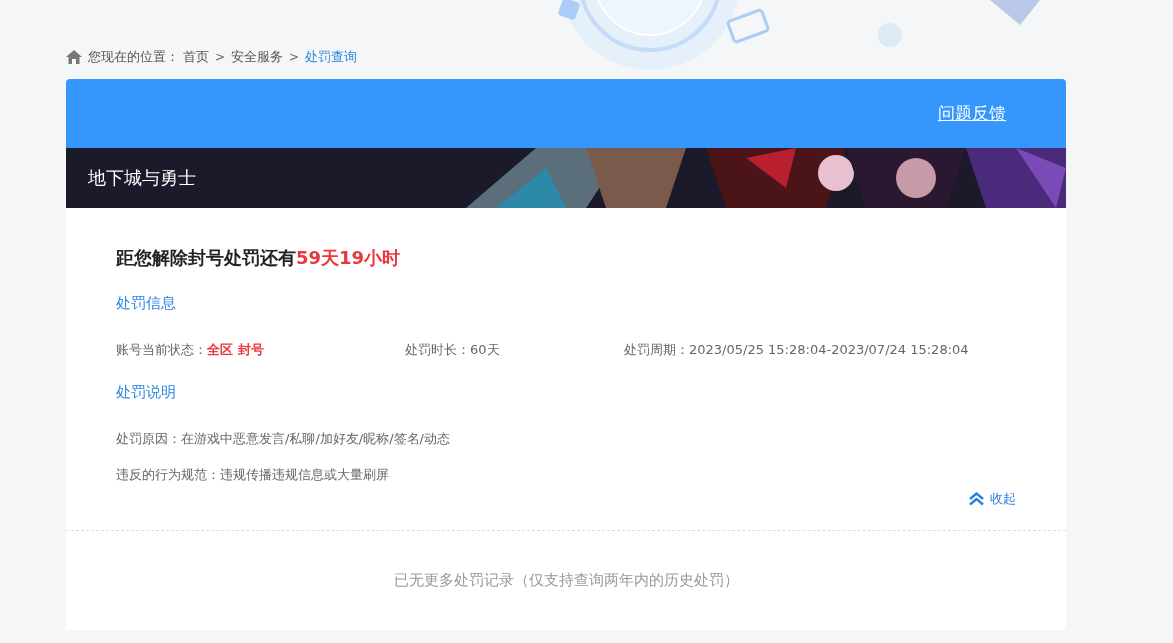  I want to click on feedback-link: 问题反馈, so click(972, 113).